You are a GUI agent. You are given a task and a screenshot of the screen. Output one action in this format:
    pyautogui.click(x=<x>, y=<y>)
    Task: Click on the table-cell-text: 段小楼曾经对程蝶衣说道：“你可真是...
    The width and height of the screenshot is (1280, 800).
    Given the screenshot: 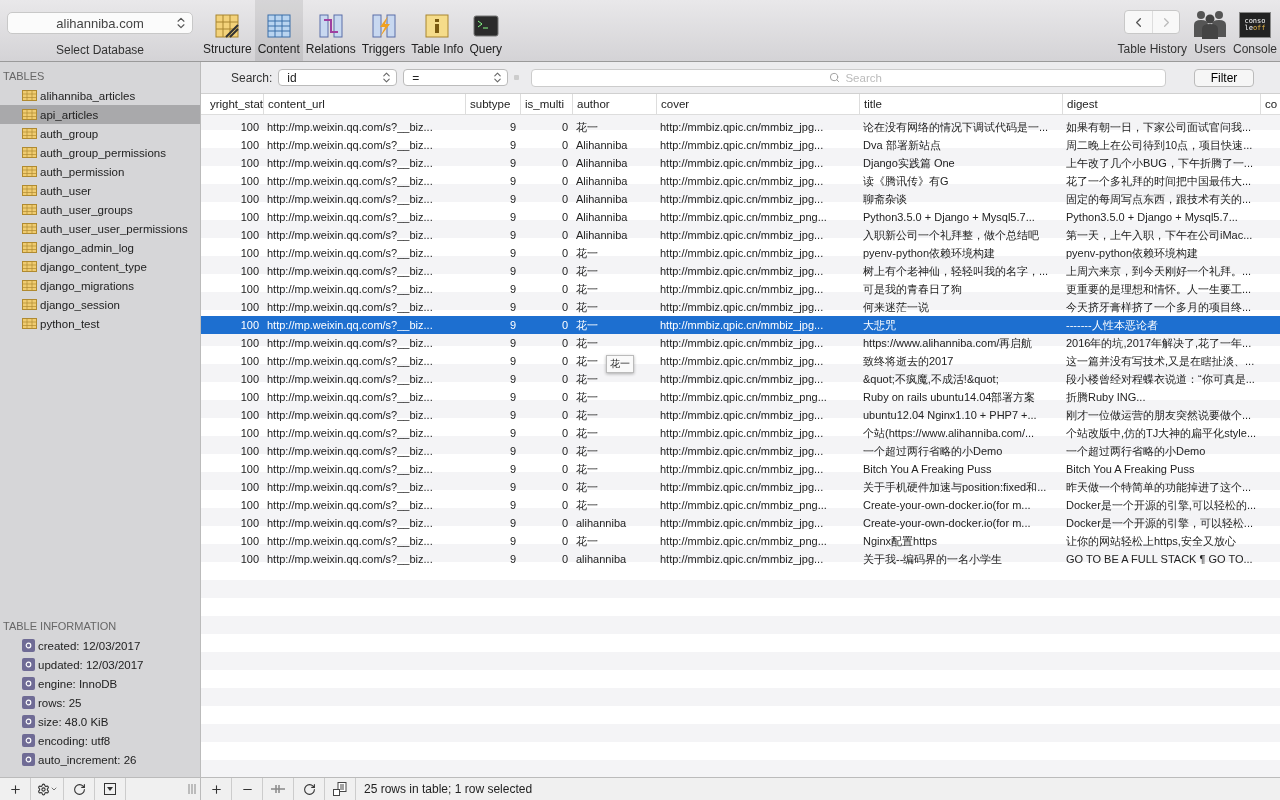 What is the action you would take?
    pyautogui.click(x=1160, y=379)
    